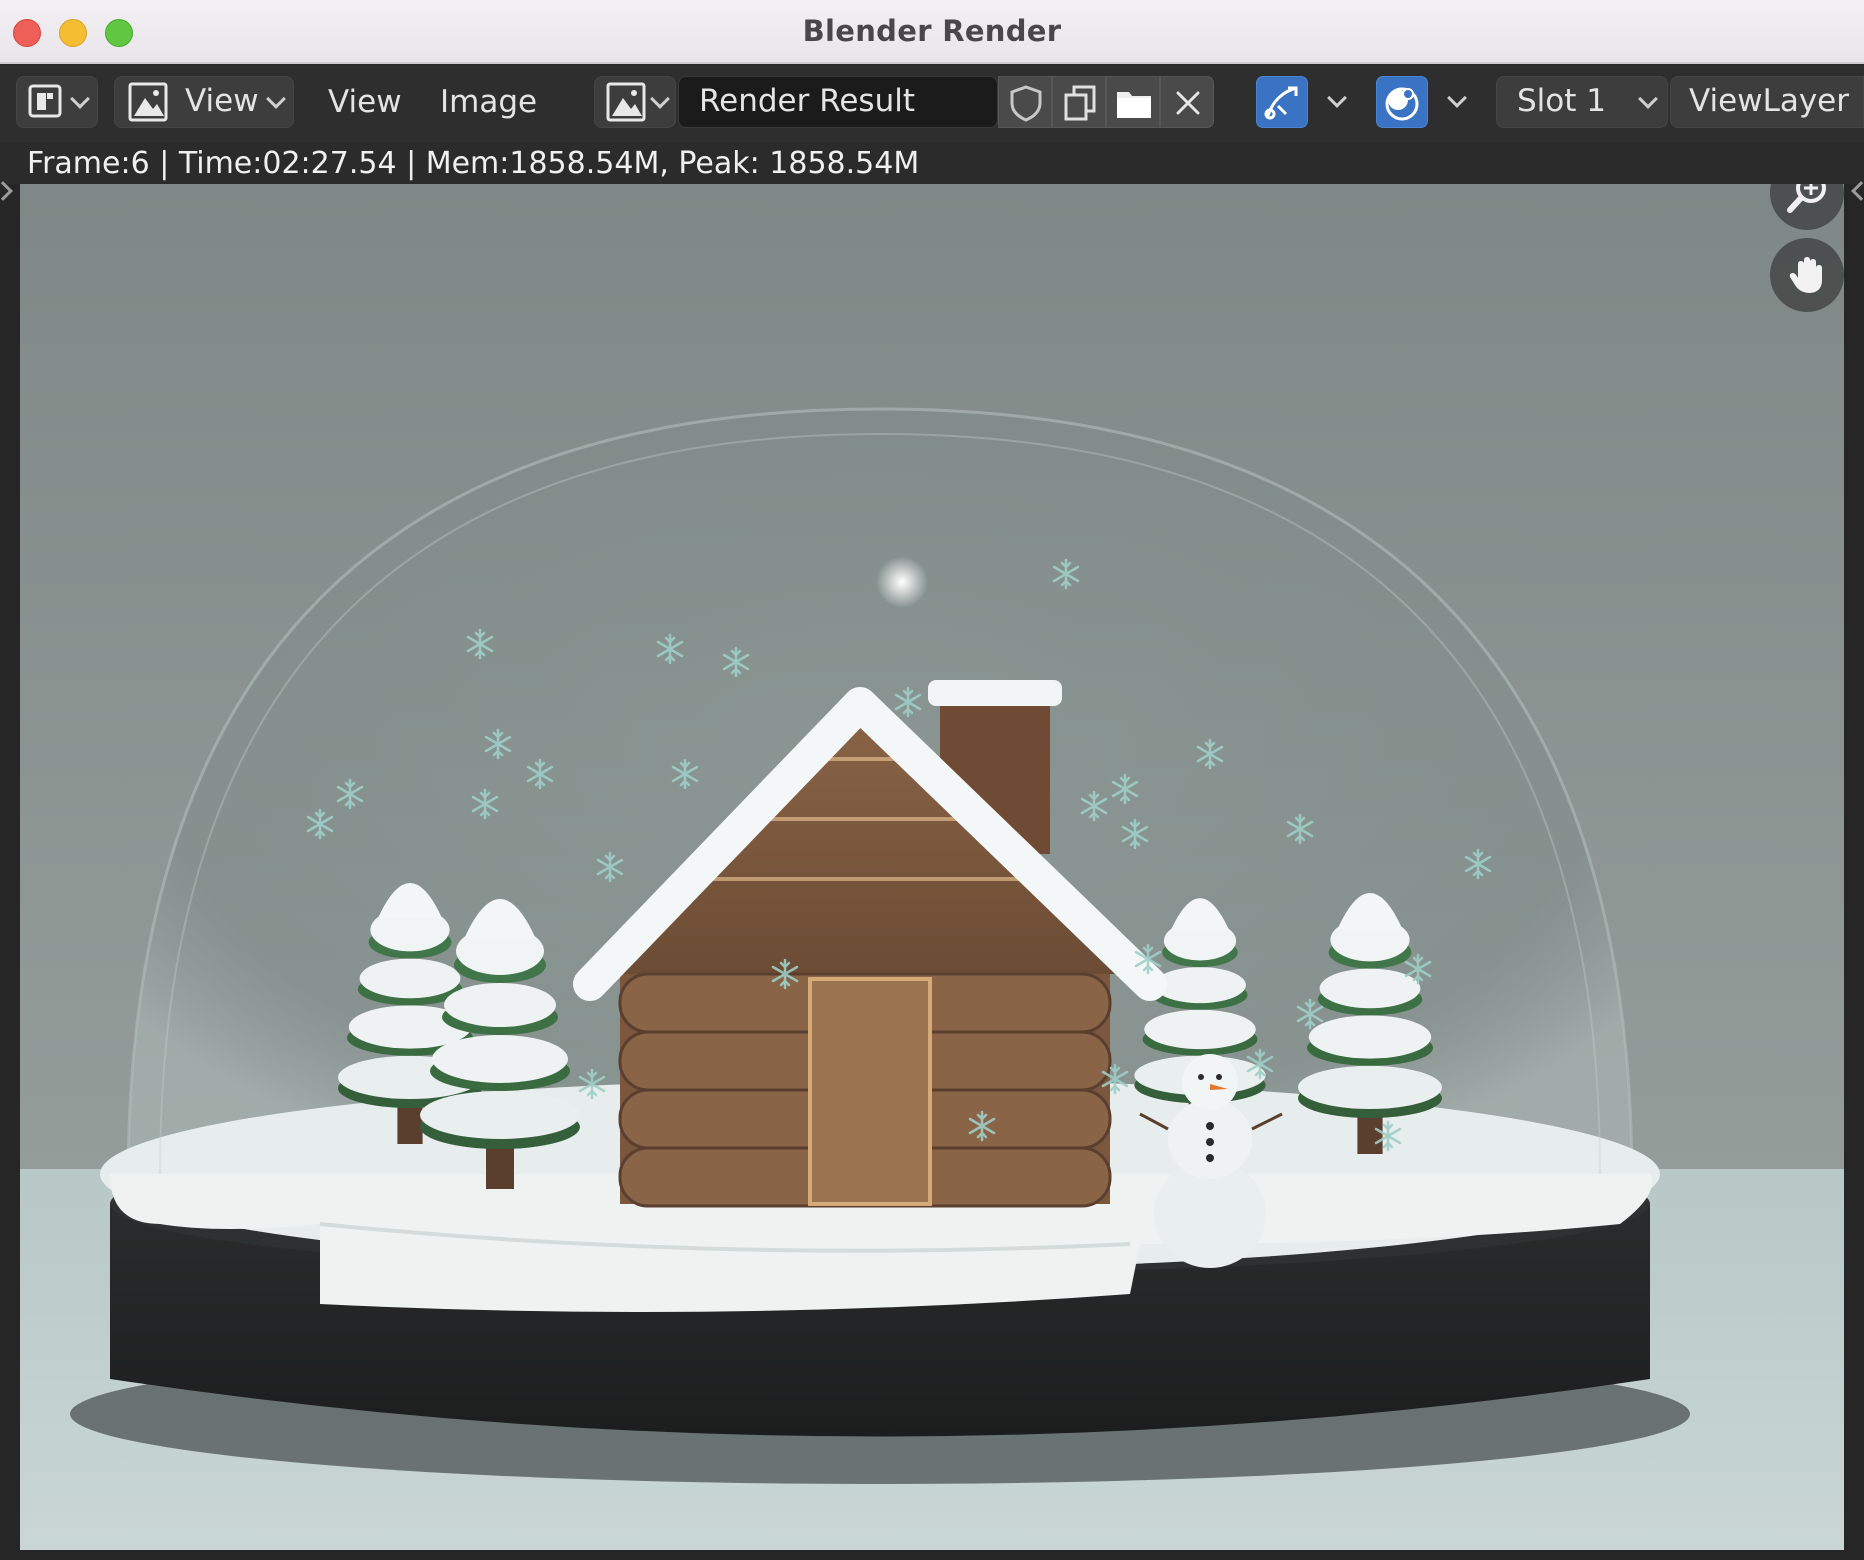 The height and width of the screenshot is (1560, 1864). I want to click on open-folder-icon, so click(1134, 105).